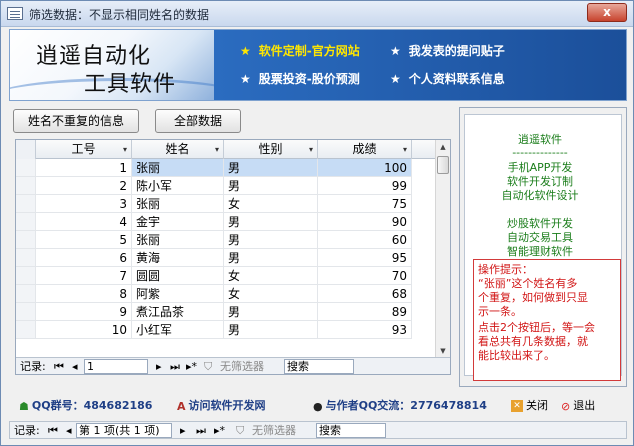 The width and height of the screenshot is (634, 446). Describe the element at coordinates (365, 312) in the screenshot. I see `cell-score: 89` at that location.